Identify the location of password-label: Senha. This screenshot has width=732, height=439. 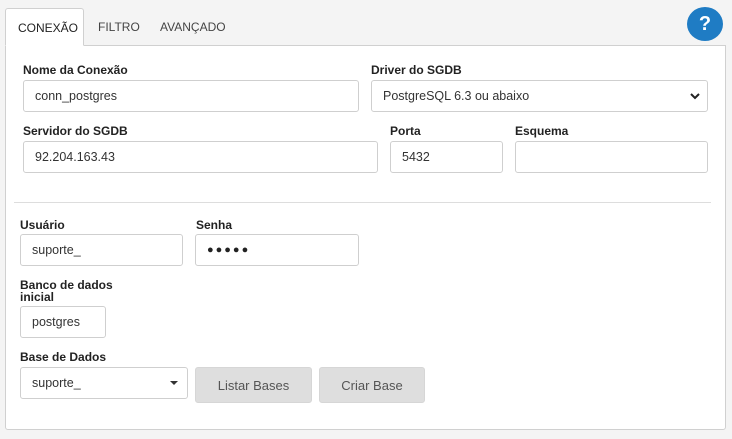
(214, 225).